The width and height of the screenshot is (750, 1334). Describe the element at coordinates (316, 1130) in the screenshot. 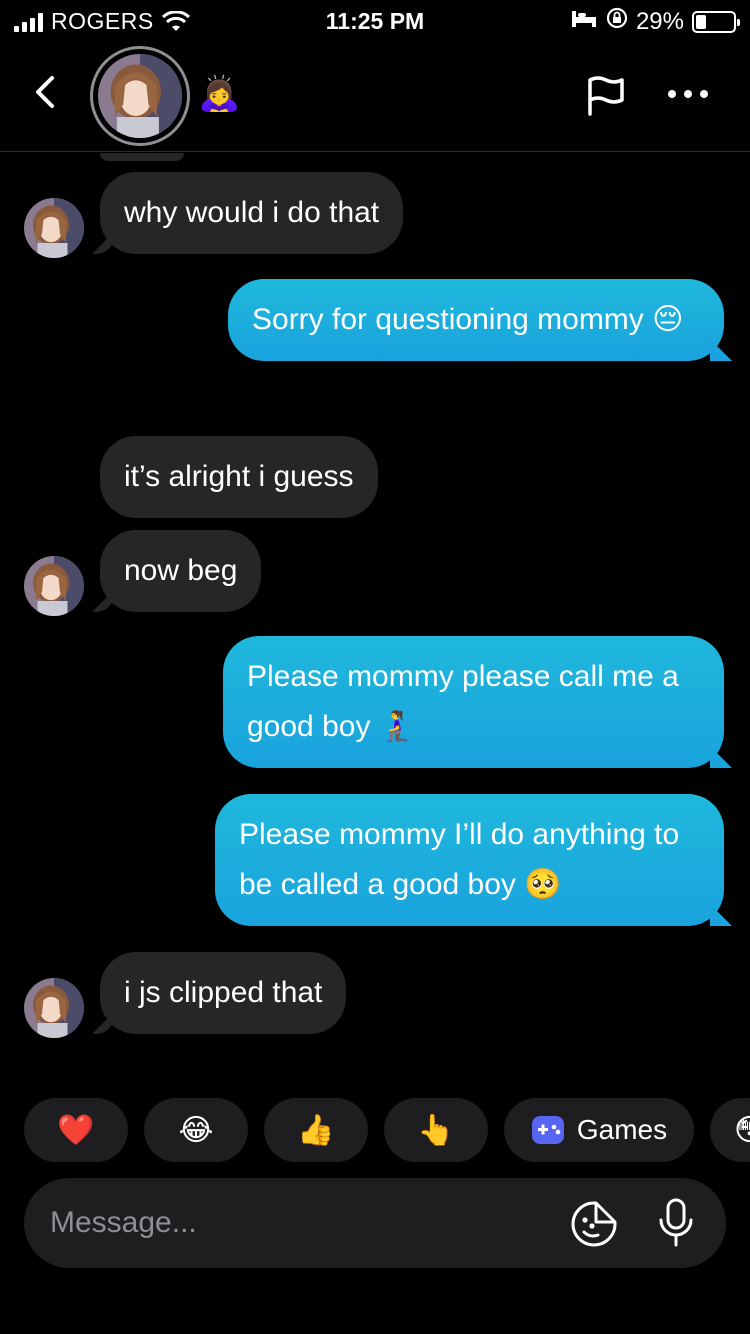

I see `reaction-thumbs-up-button: 👍` at that location.